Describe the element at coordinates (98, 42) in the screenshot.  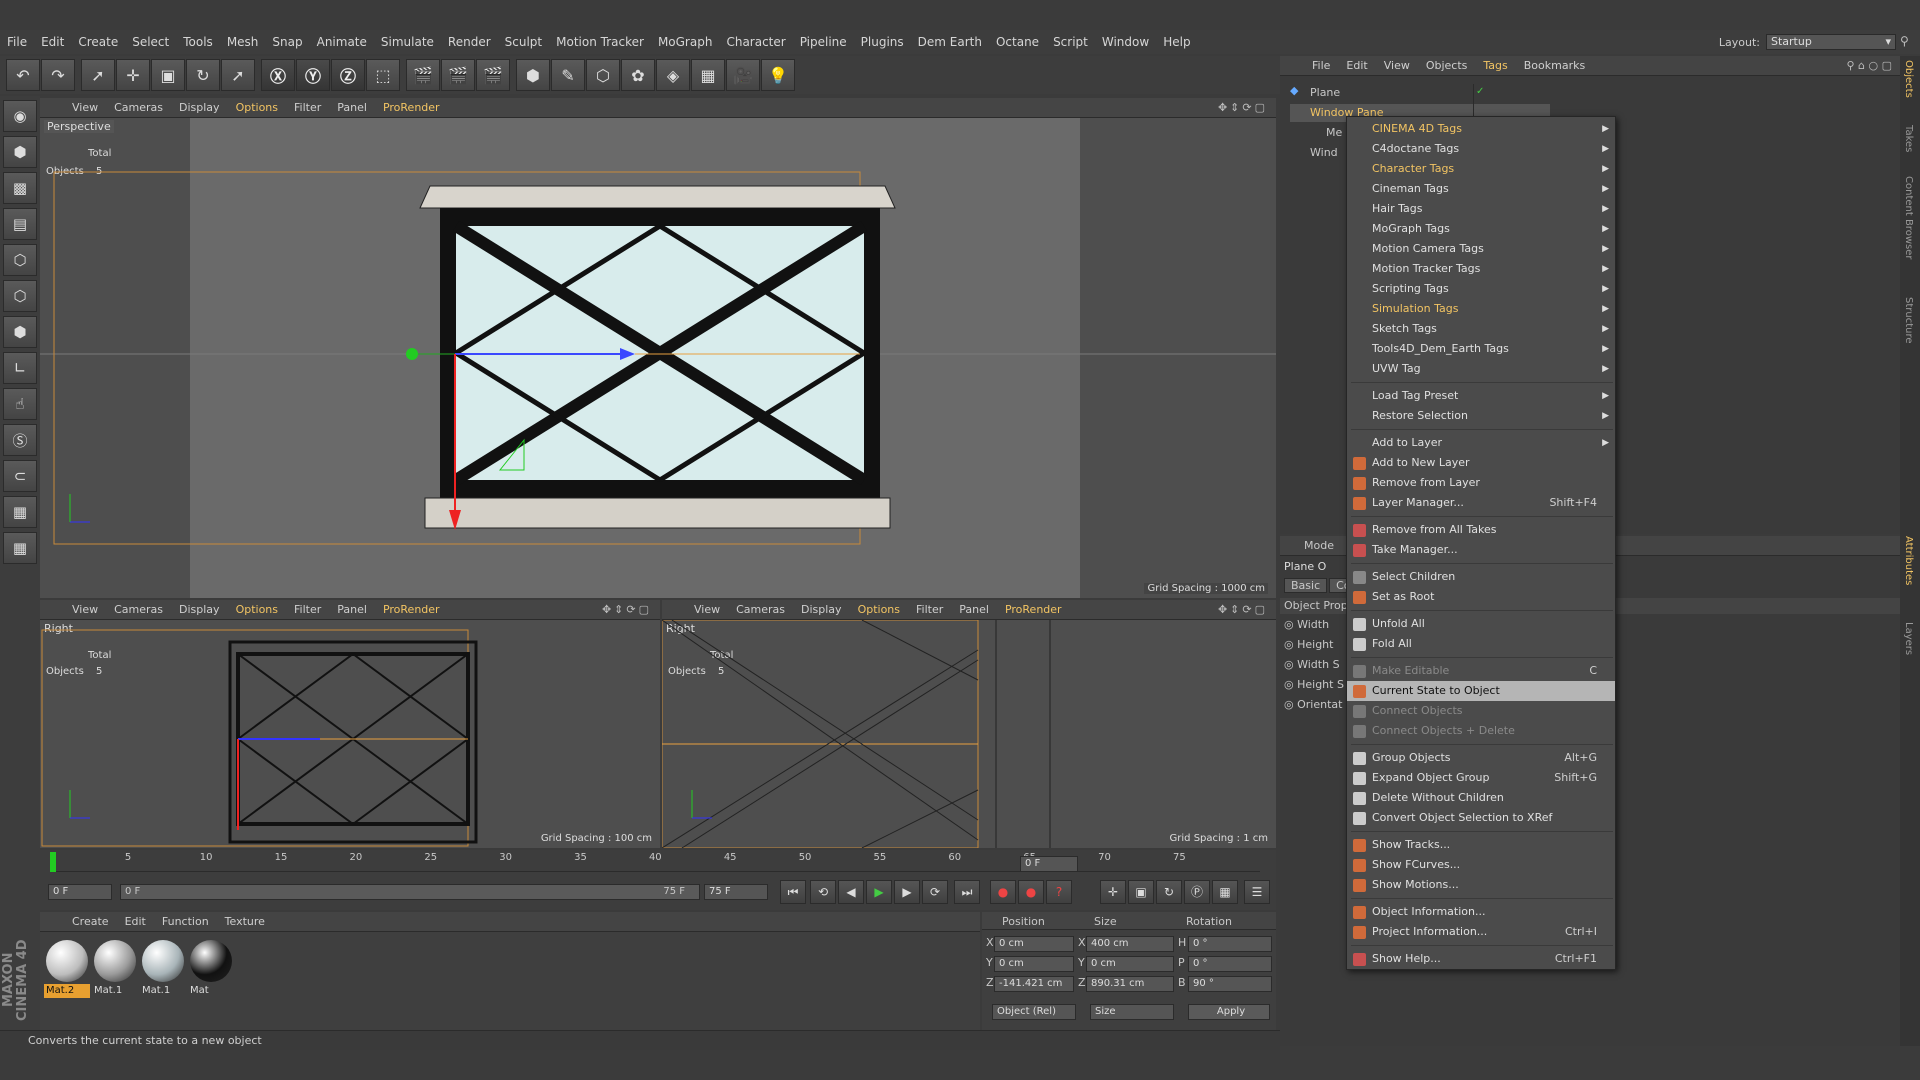
I see `menu-create: Create` at that location.